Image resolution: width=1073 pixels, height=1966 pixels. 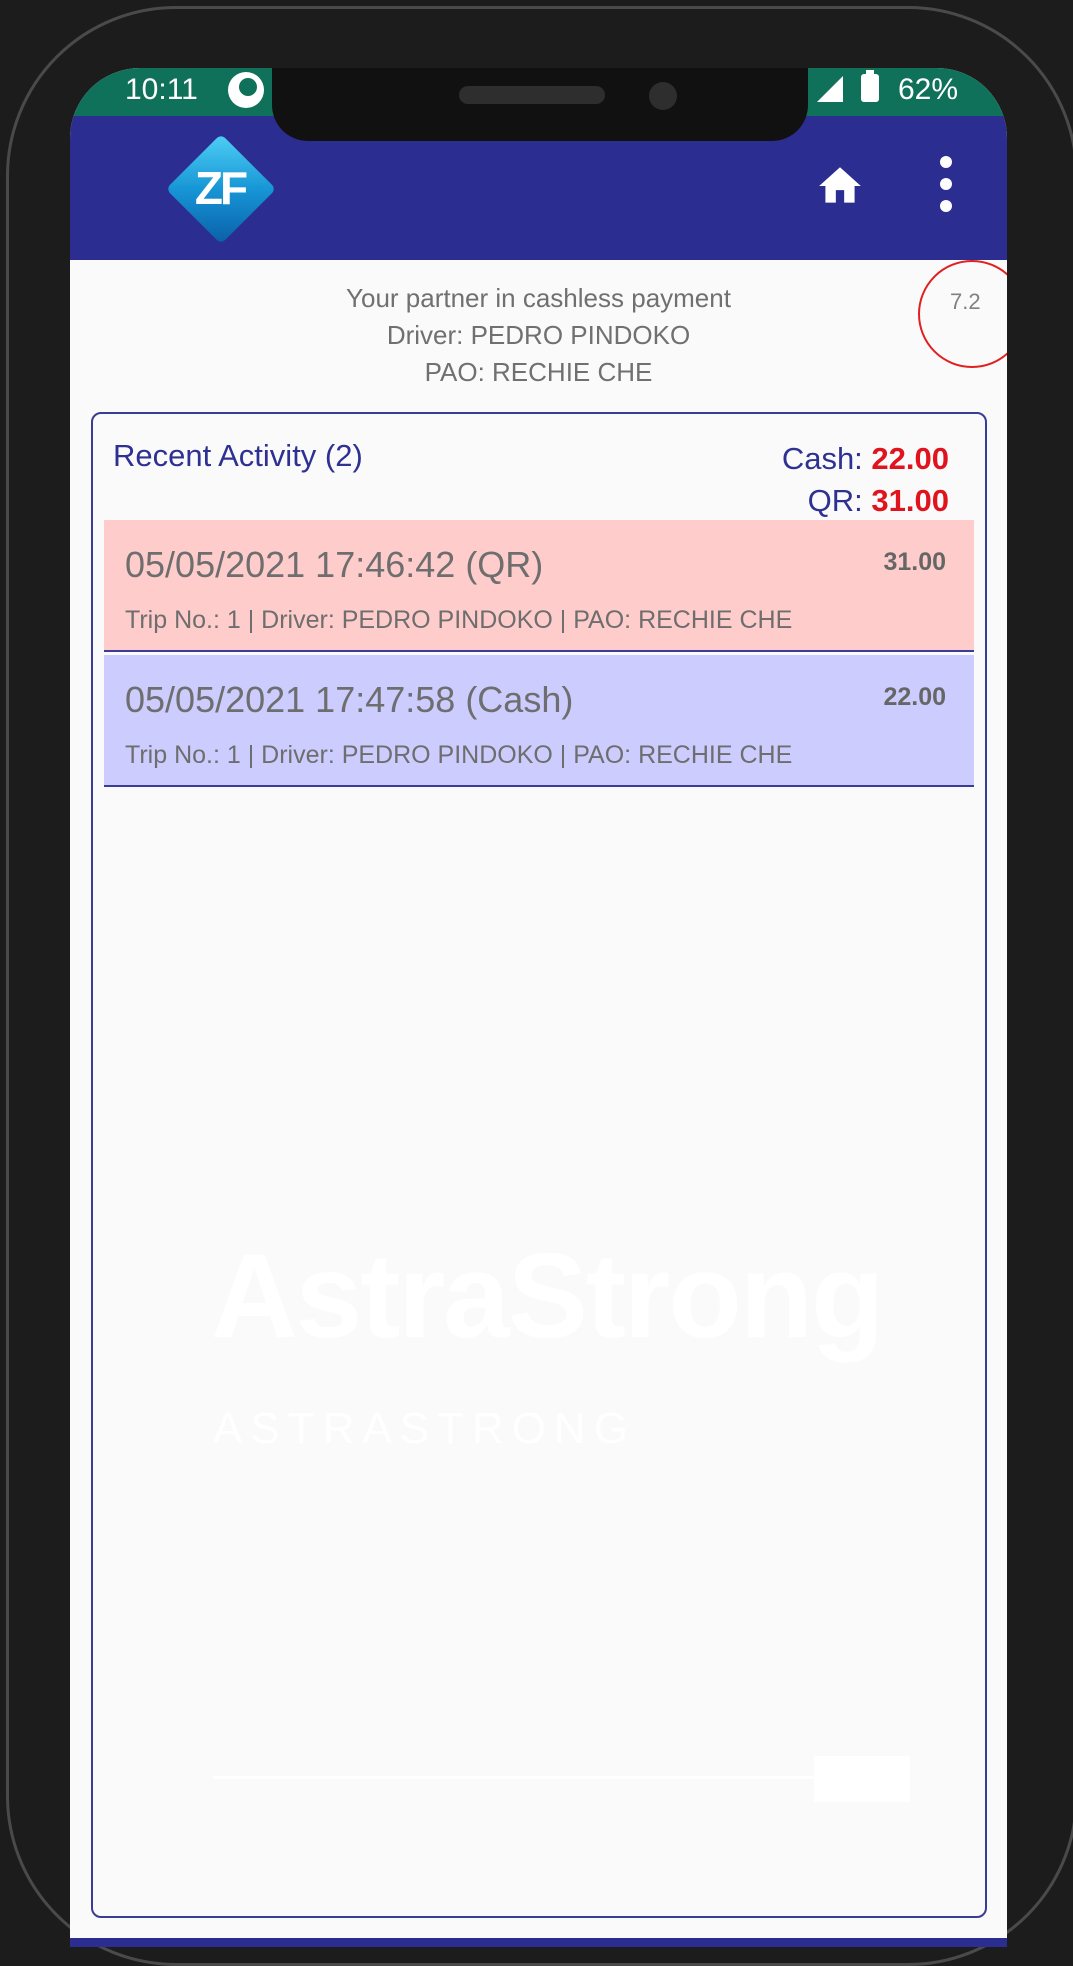 What do you see at coordinates (830, 89) in the screenshot?
I see `cell-signal-icon` at bounding box center [830, 89].